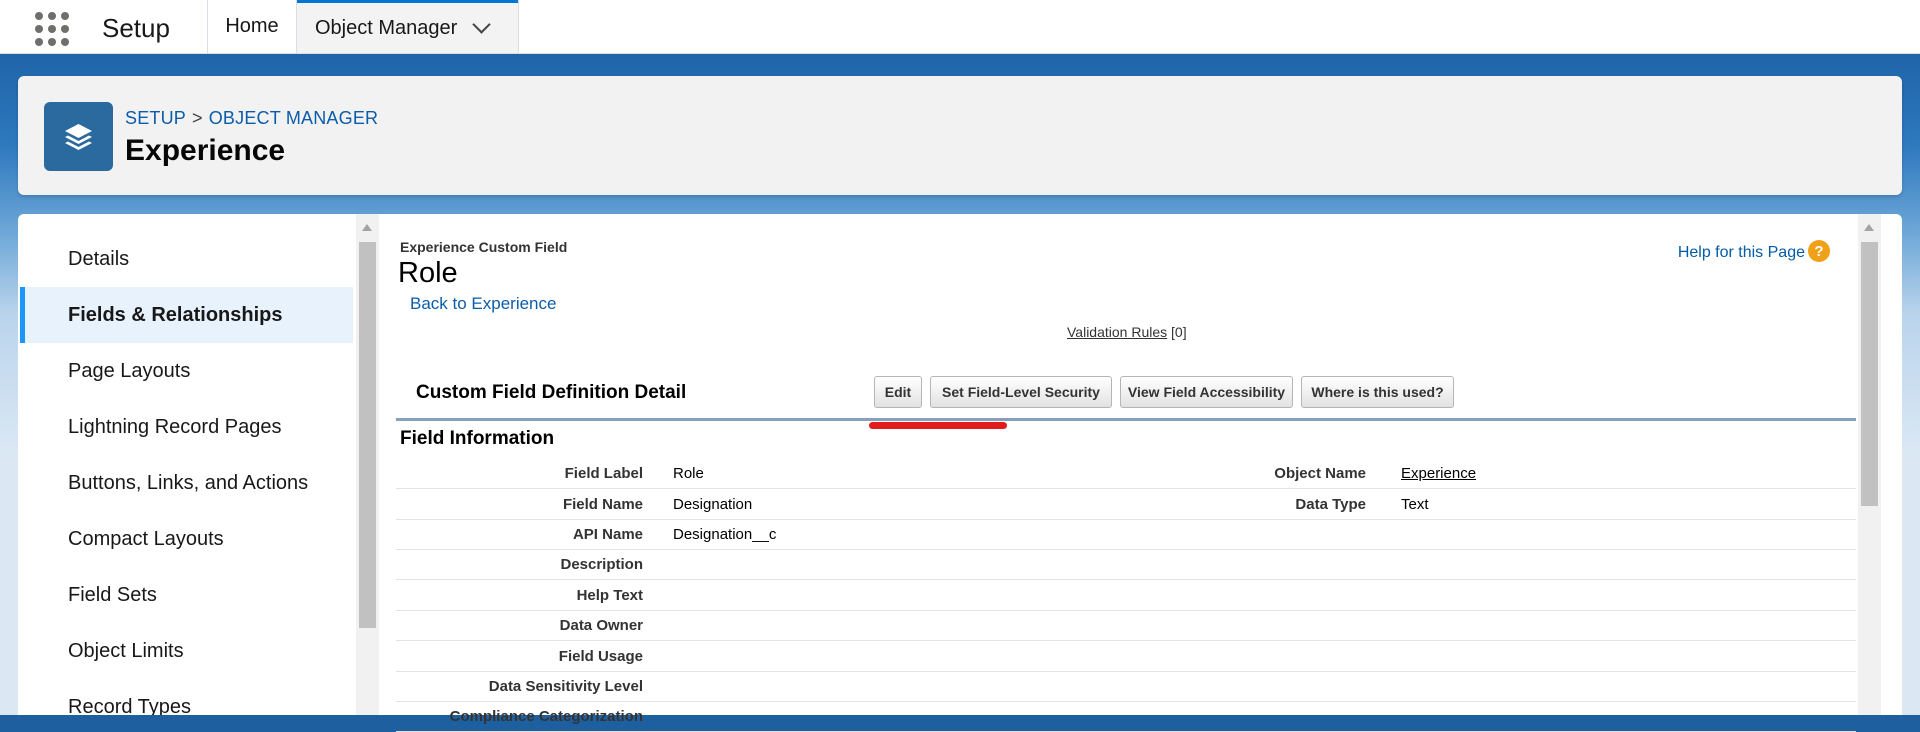 This screenshot has width=1920, height=732. Describe the element at coordinates (155, 118) in the screenshot. I see `breadcrumb-setup: SETUP` at that location.